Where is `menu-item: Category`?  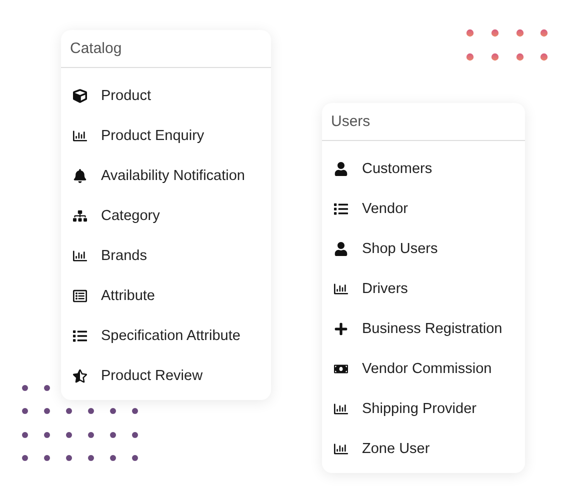
menu-item: Category is located at coordinates (130, 216).